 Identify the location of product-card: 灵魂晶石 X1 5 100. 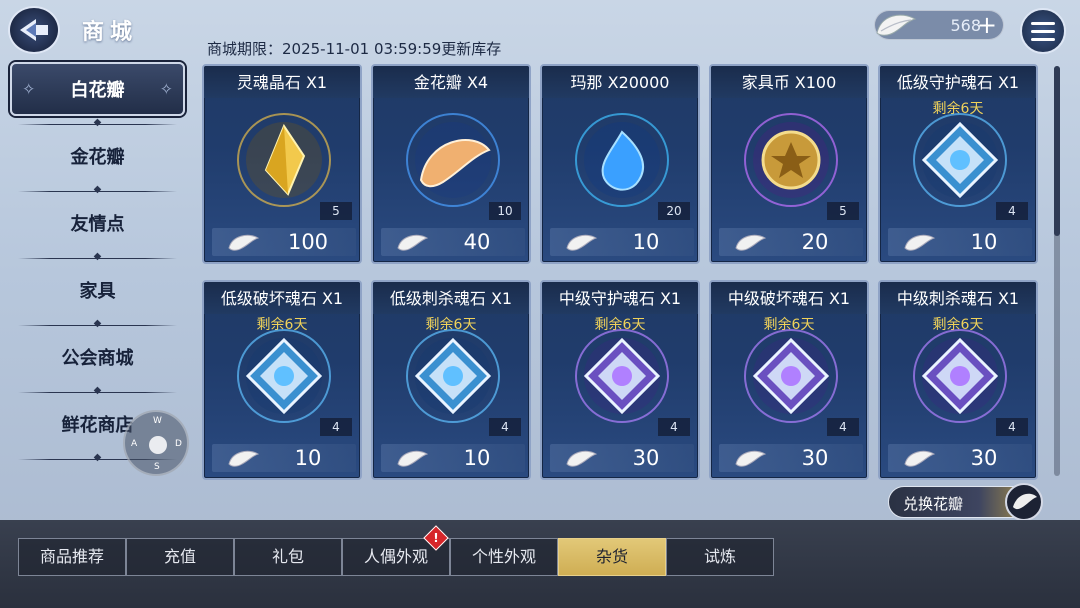
(282, 164).